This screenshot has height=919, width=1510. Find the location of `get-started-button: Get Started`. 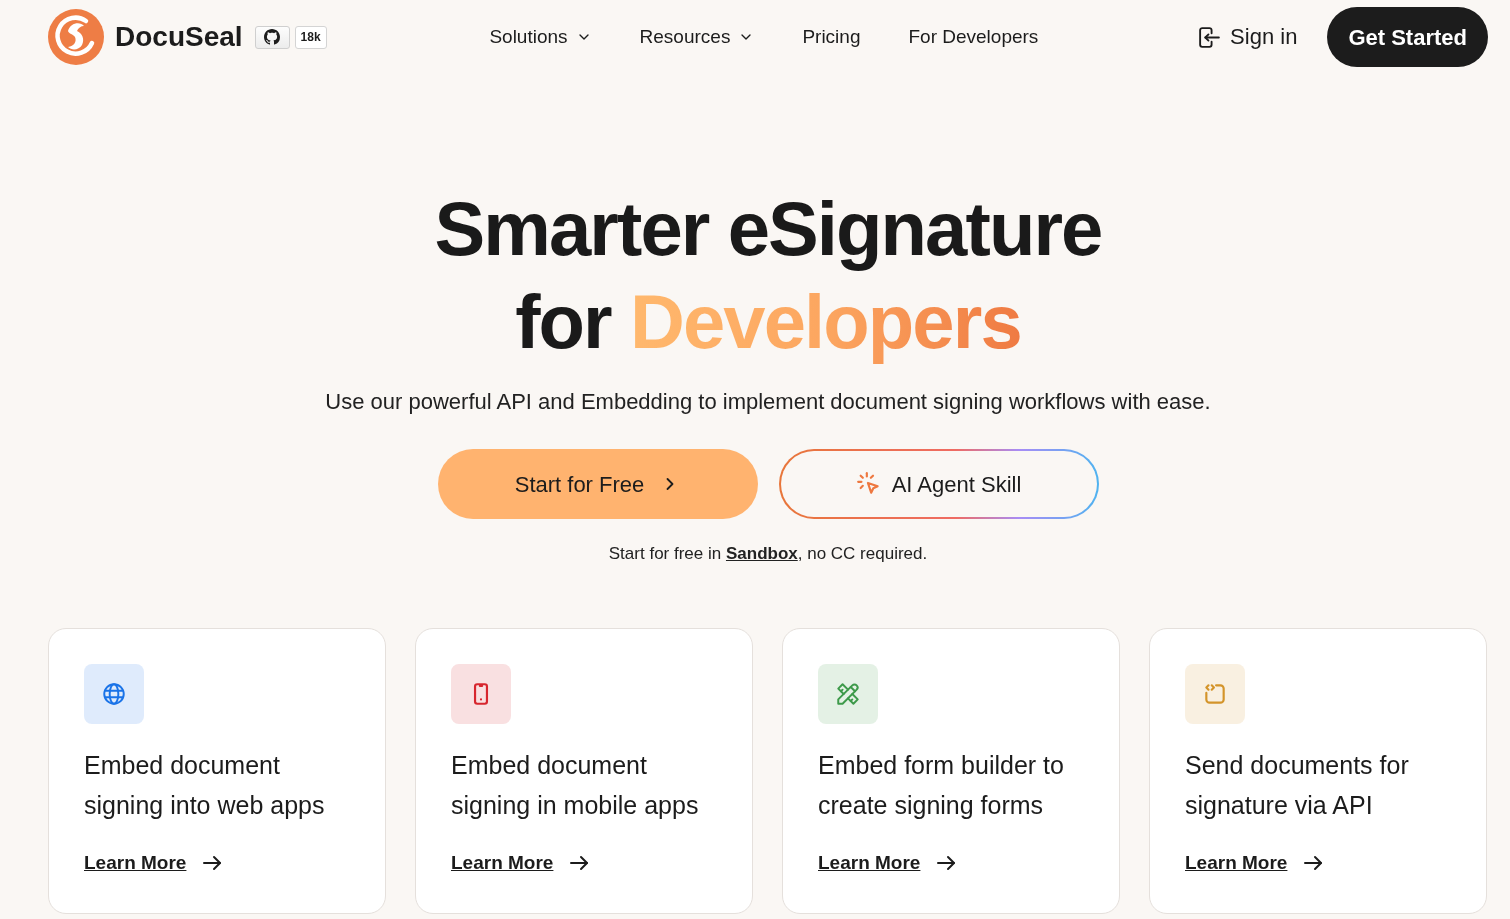

get-started-button: Get Started is located at coordinates (1407, 37).